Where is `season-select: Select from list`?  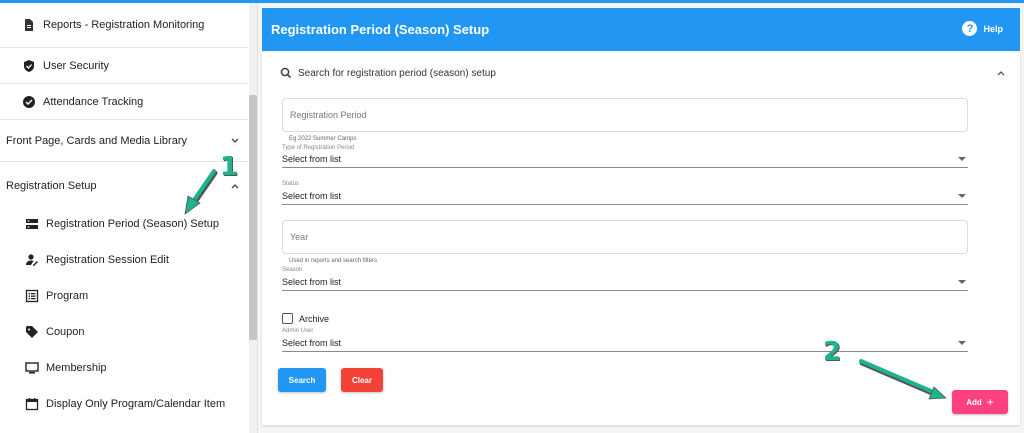
season-select: Select from list is located at coordinates (625, 284).